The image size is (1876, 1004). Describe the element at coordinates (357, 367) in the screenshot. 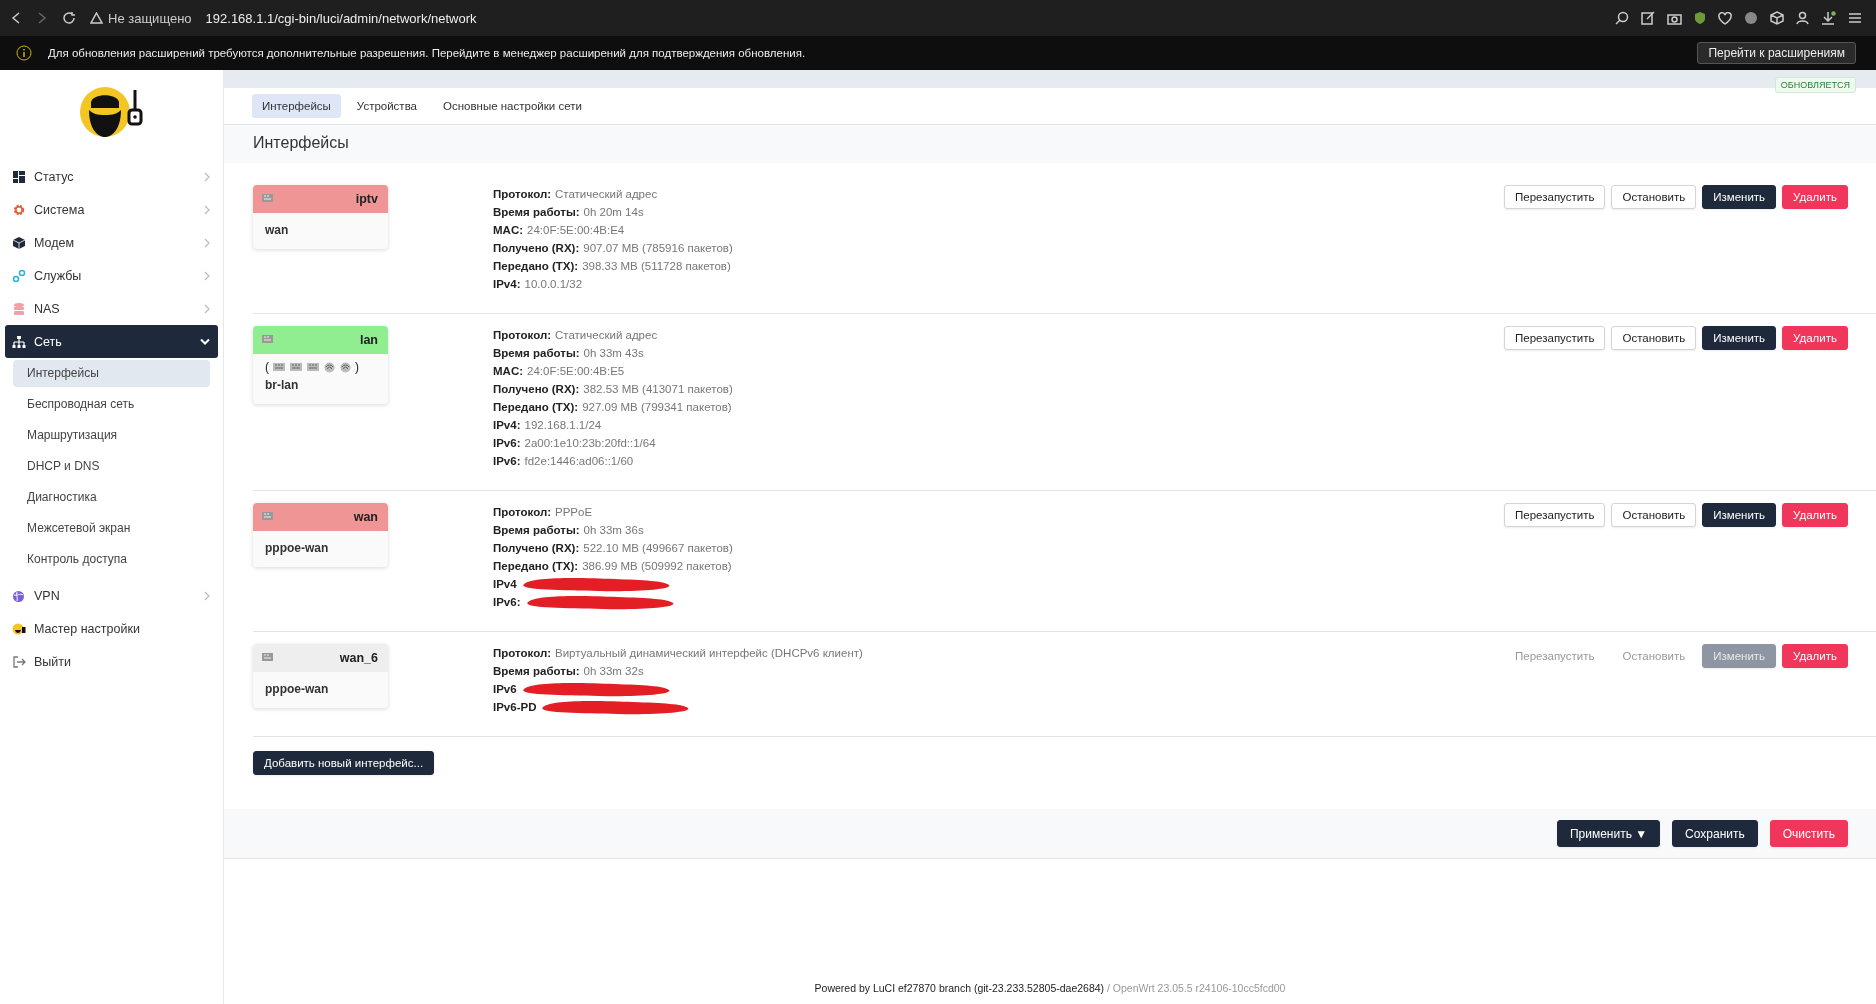

I see `bracket: )` at that location.